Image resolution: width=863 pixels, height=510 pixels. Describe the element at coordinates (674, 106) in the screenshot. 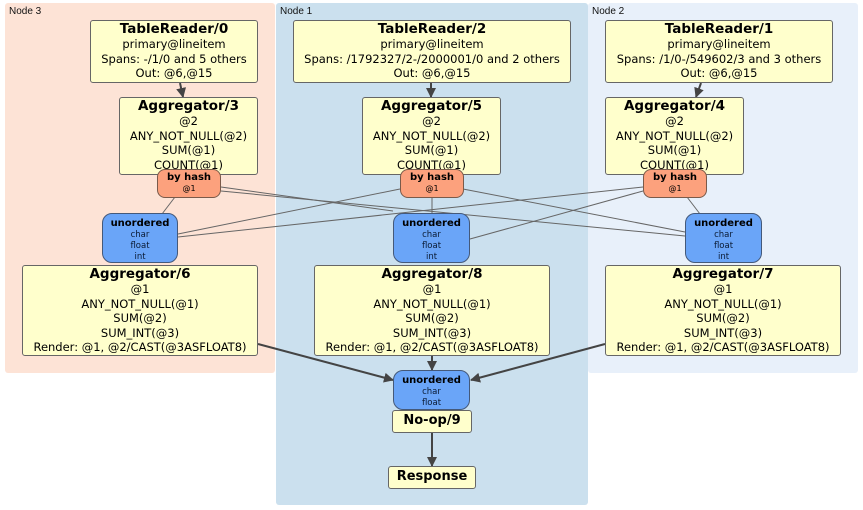

I see `processor-title: Aggregator/4` at that location.